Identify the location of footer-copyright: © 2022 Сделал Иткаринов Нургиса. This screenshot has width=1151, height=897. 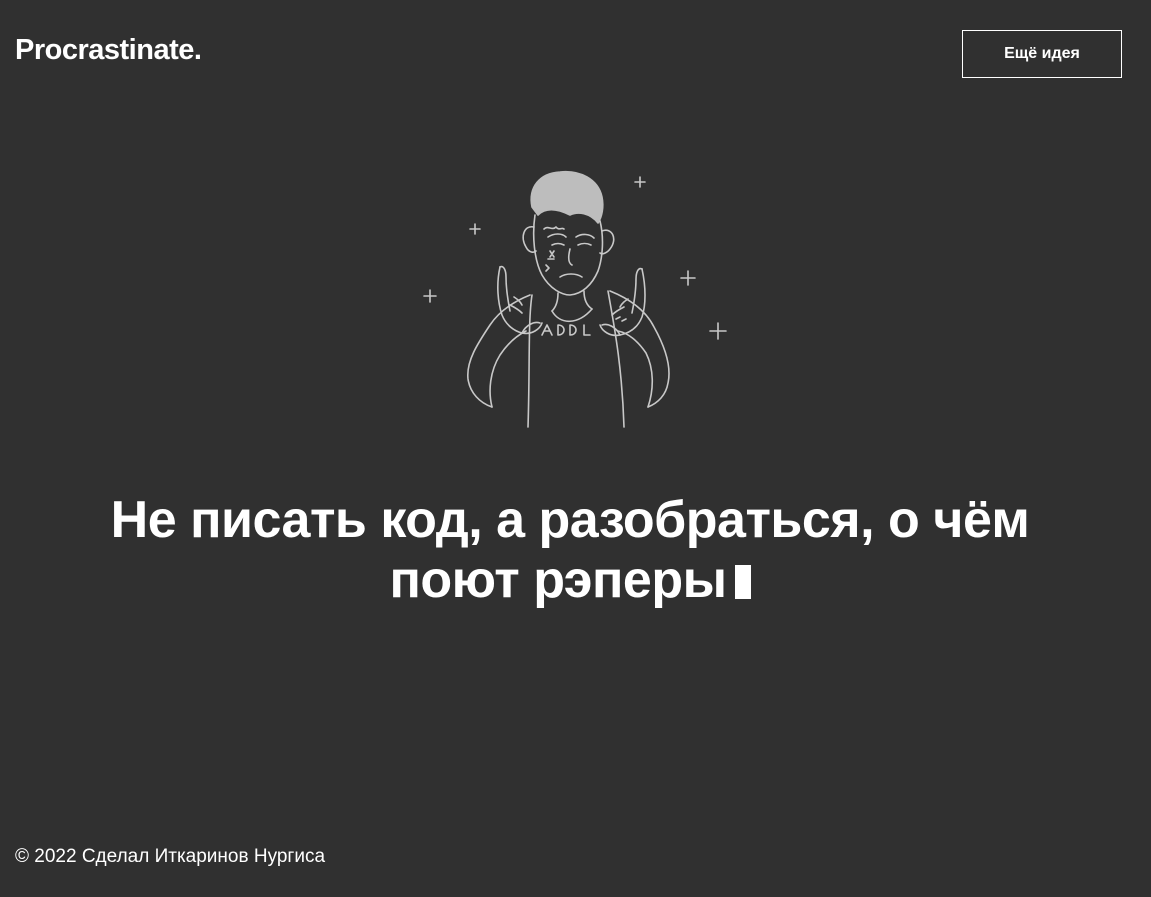
(170, 856).